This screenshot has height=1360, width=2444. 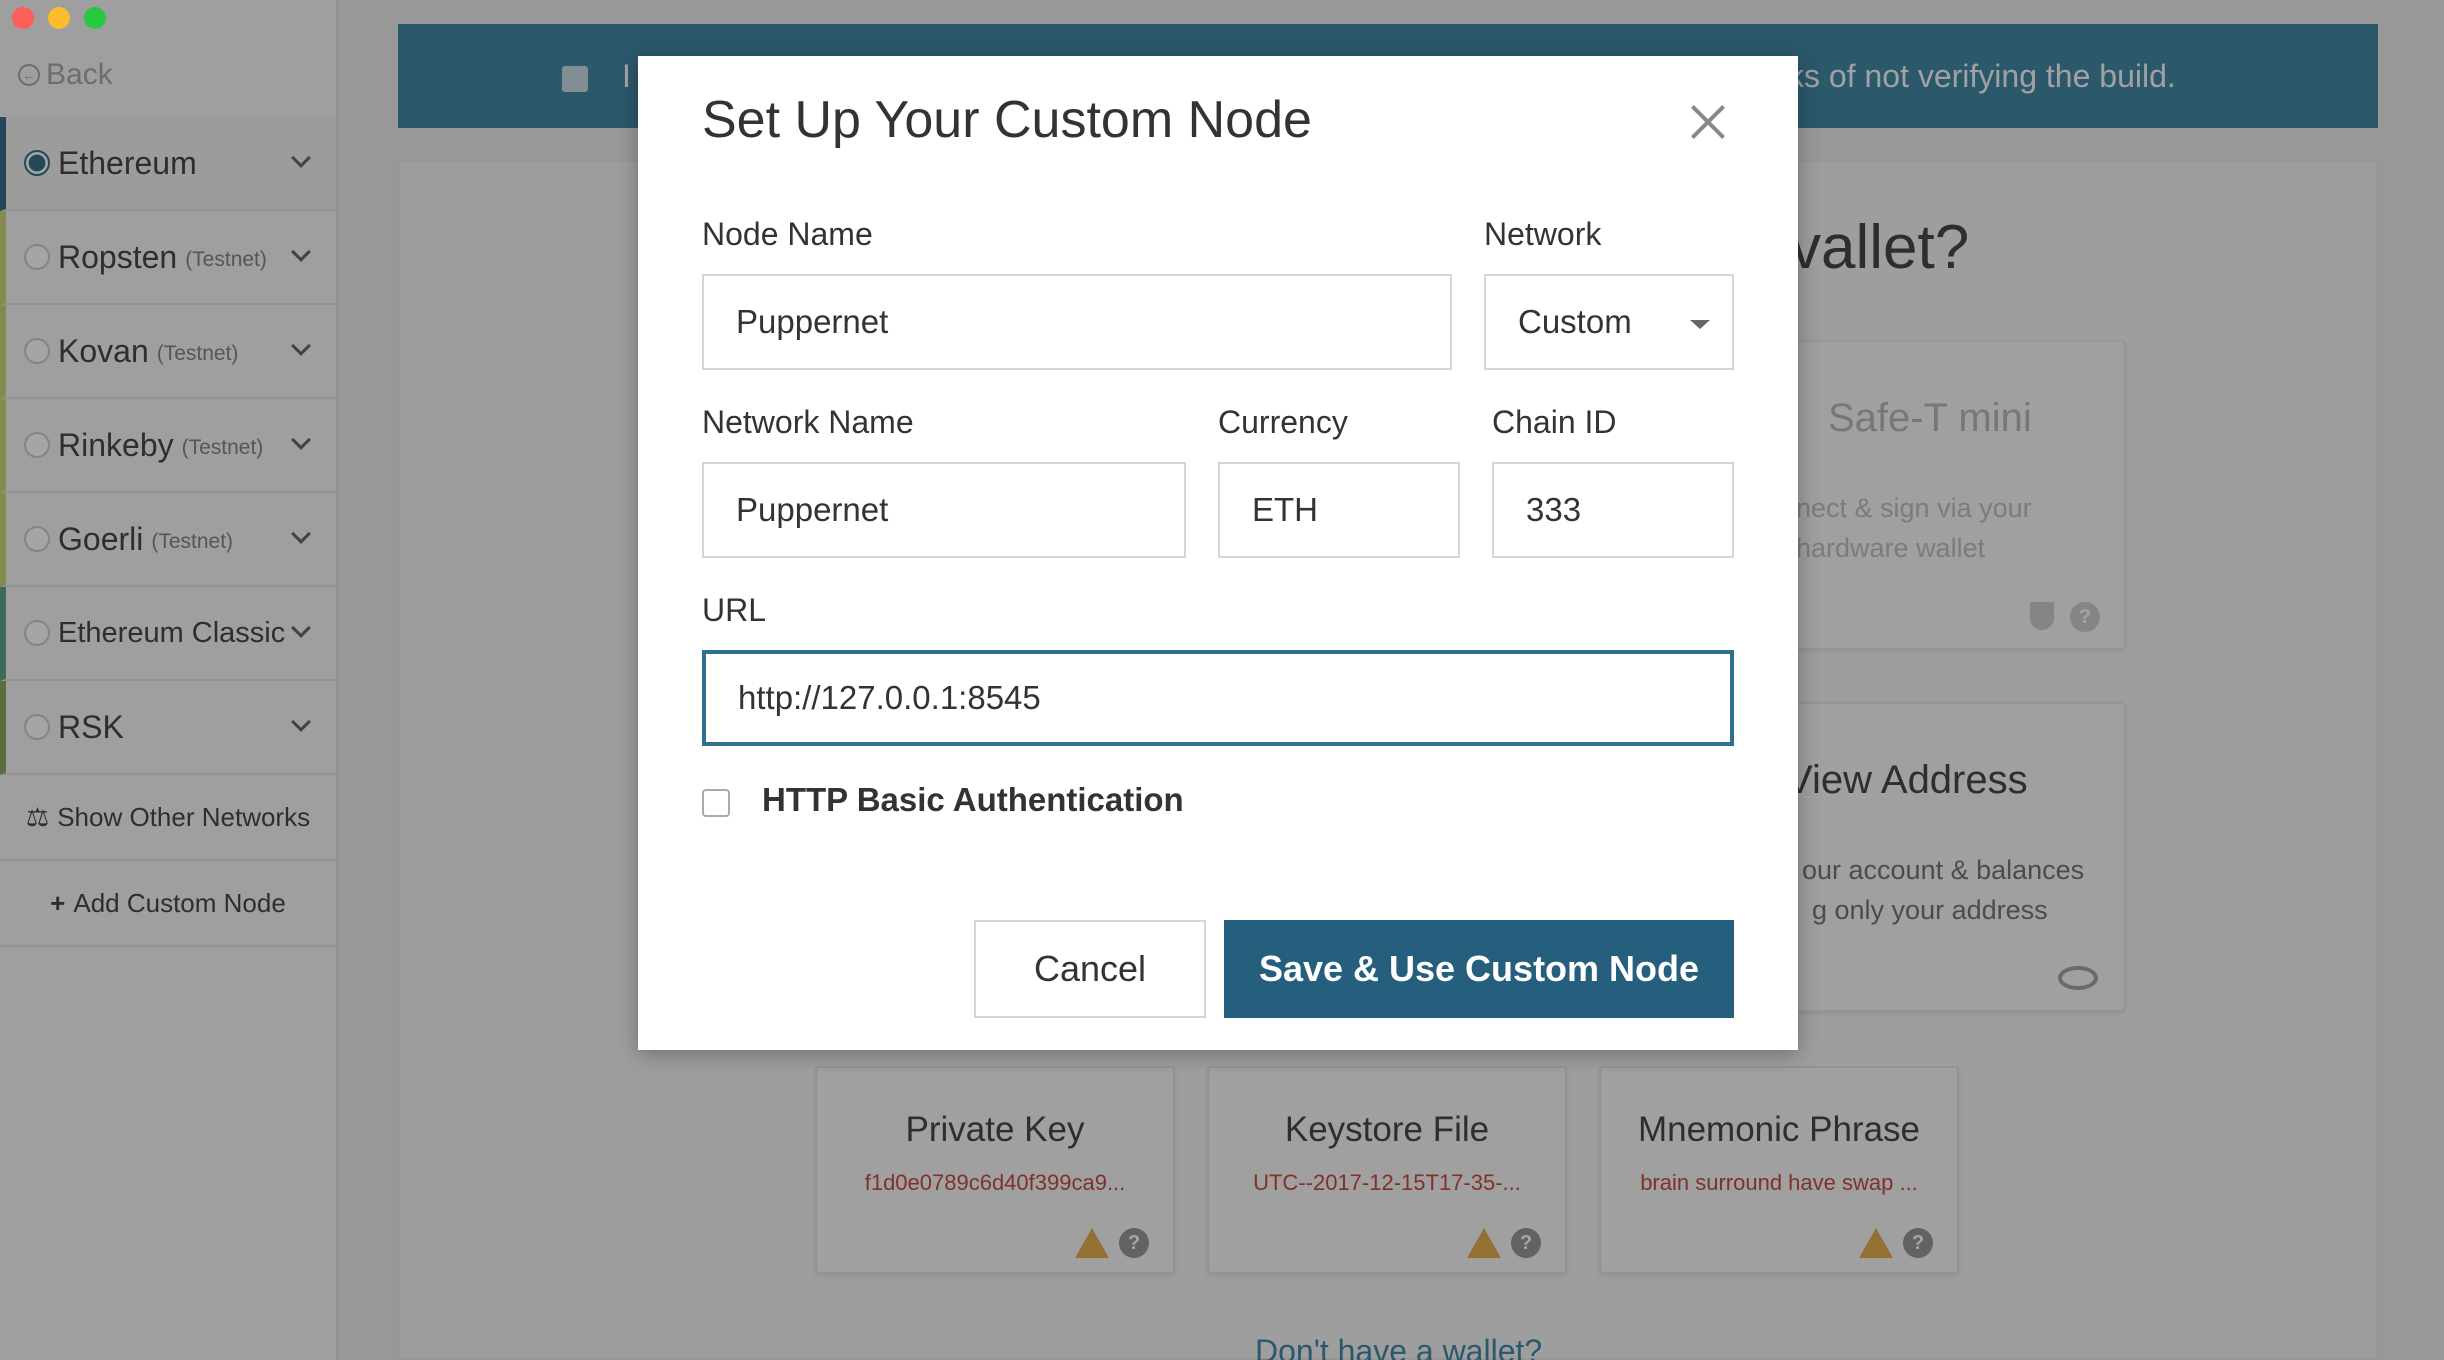 I want to click on network-select: Custom, so click(x=1609, y=322).